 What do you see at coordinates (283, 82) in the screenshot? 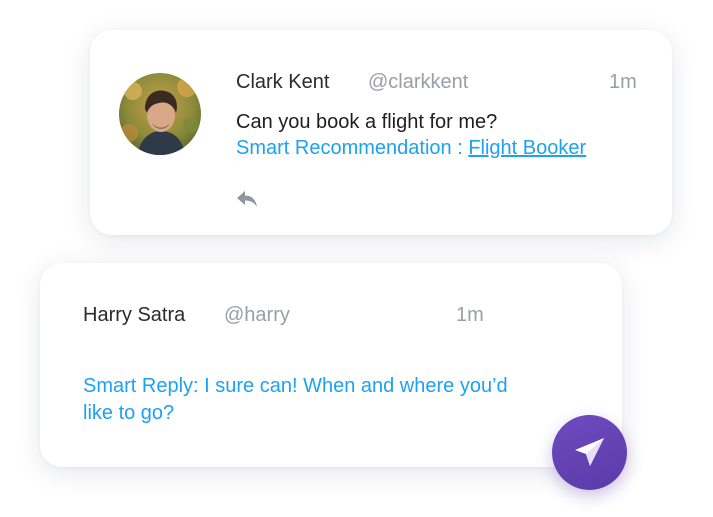
I see `sender-name: Clark Kent` at bounding box center [283, 82].